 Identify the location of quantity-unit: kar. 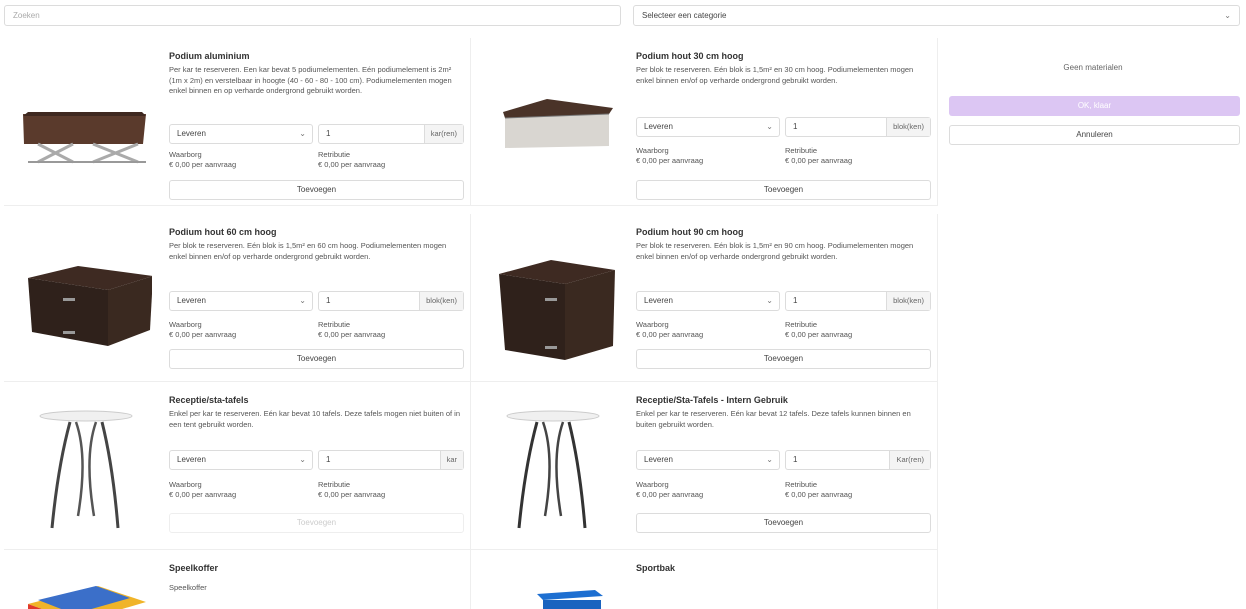
(451, 460).